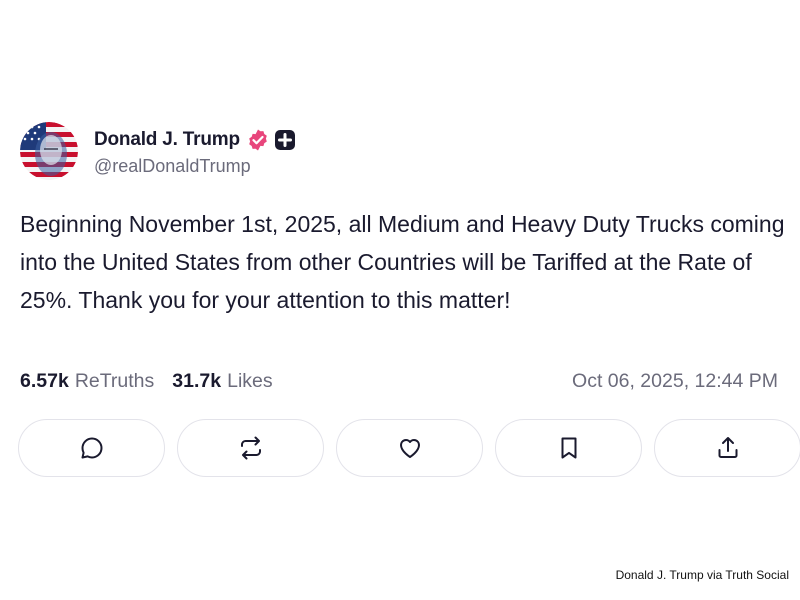 This screenshot has height=600, width=800. Describe the element at coordinates (44, 381) in the screenshot. I see `retruths-count: 6.57k` at that location.